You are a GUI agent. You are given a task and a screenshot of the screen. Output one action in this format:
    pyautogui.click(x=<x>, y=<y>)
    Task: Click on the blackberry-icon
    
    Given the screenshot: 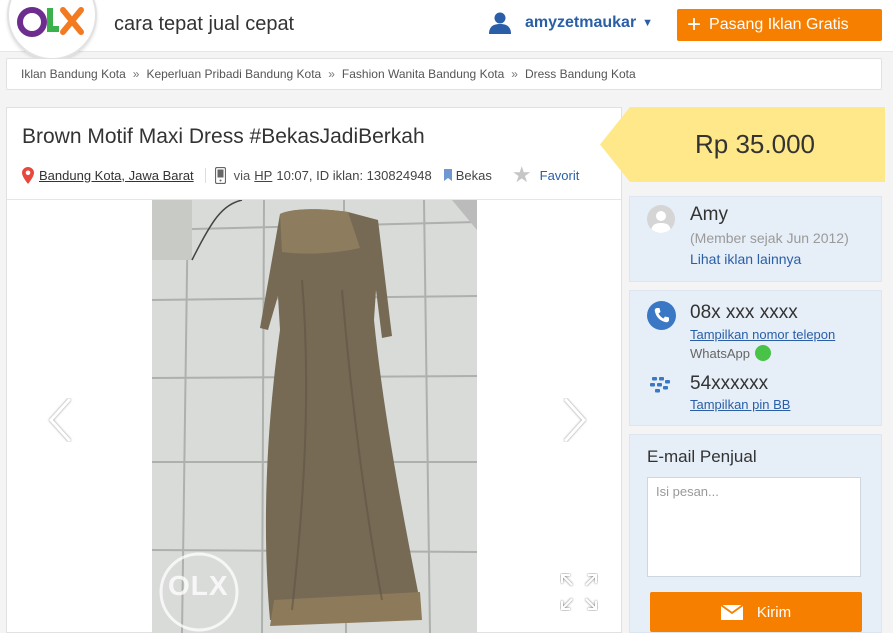 What is the action you would take?
    pyautogui.click(x=660, y=385)
    